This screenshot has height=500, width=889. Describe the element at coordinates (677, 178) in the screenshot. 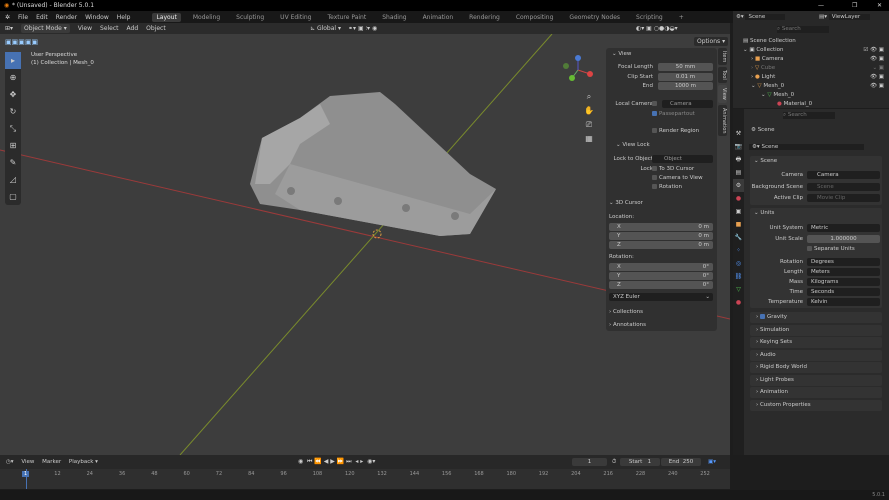

I see `camera-to-view-checkbox: Camera to View` at that location.